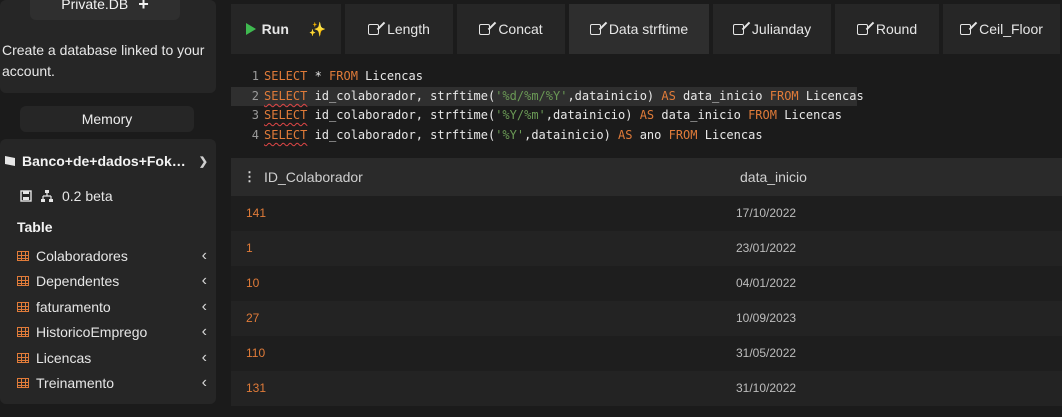 This screenshot has height=417, width=1062. I want to click on run-button: Run ✨, so click(286, 29).